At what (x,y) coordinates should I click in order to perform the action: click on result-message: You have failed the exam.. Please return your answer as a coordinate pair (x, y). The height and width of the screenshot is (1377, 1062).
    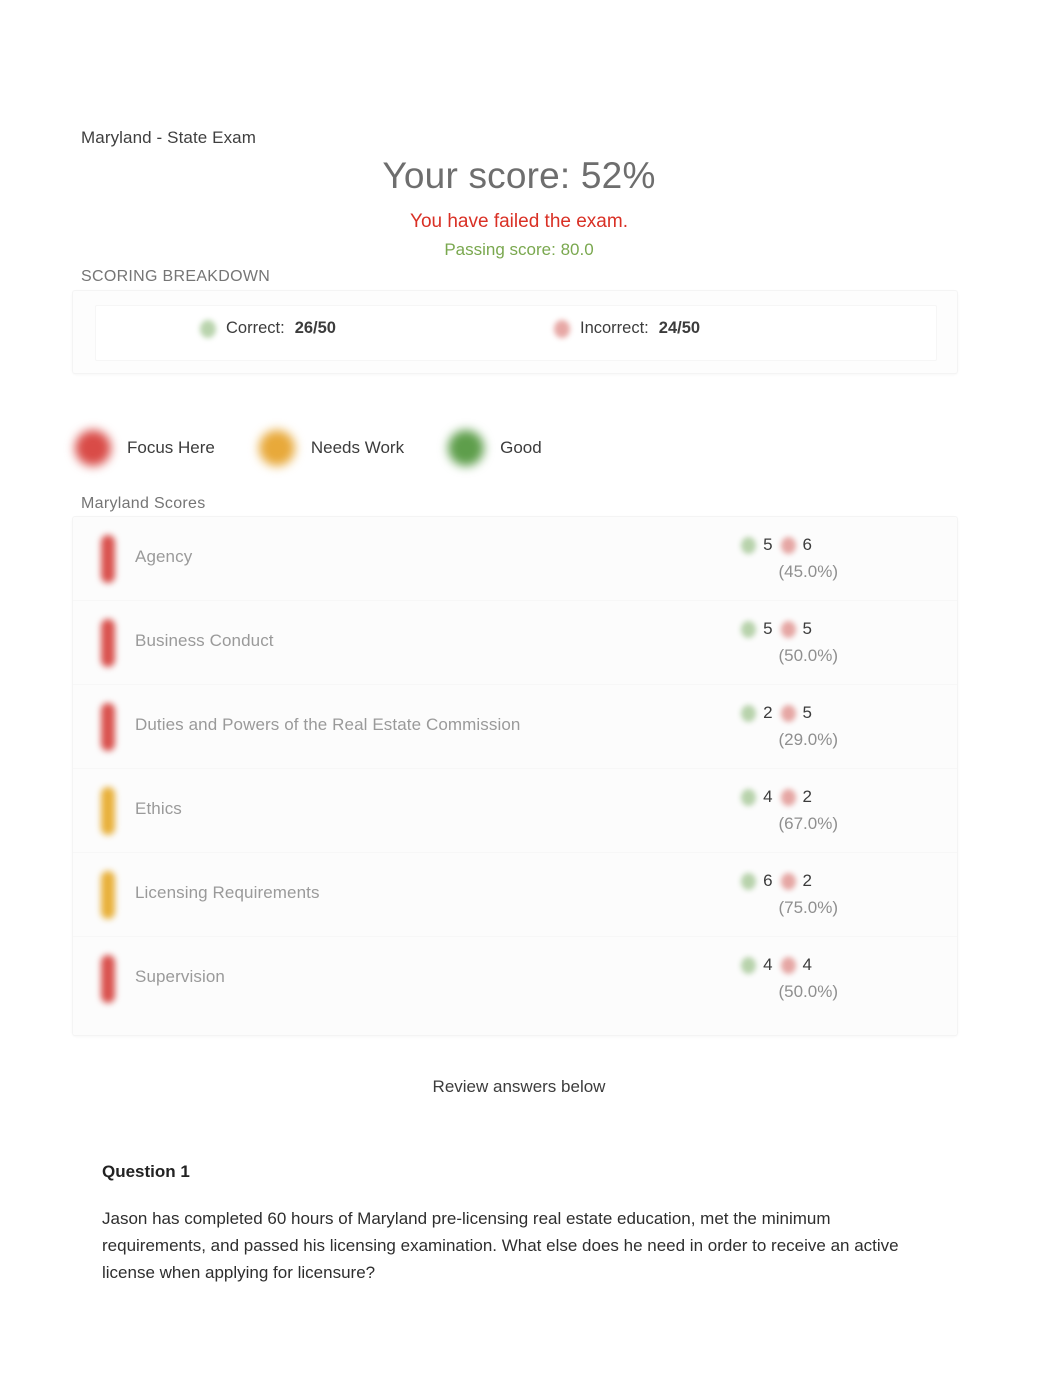
    Looking at the image, I should click on (519, 221).